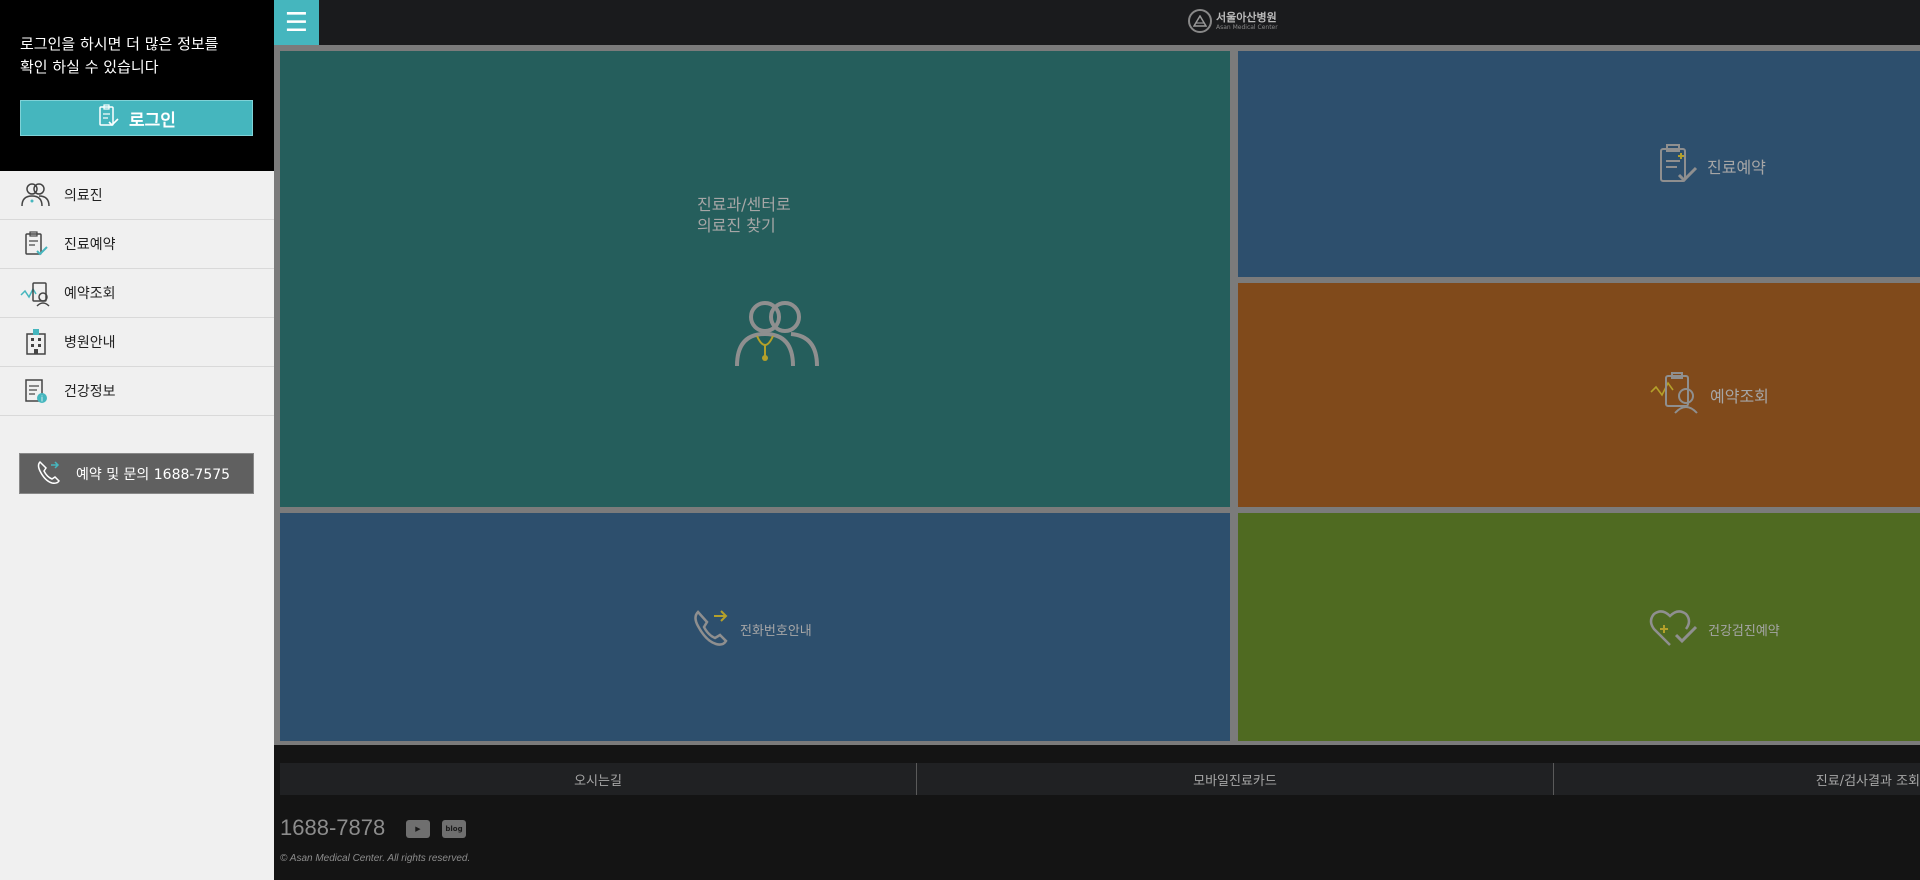  What do you see at coordinates (744, 215) in the screenshot?
I see `tile-find-doctor-title: 진료과/센터로 의료진 찾기` at bounding box center [744, 215].